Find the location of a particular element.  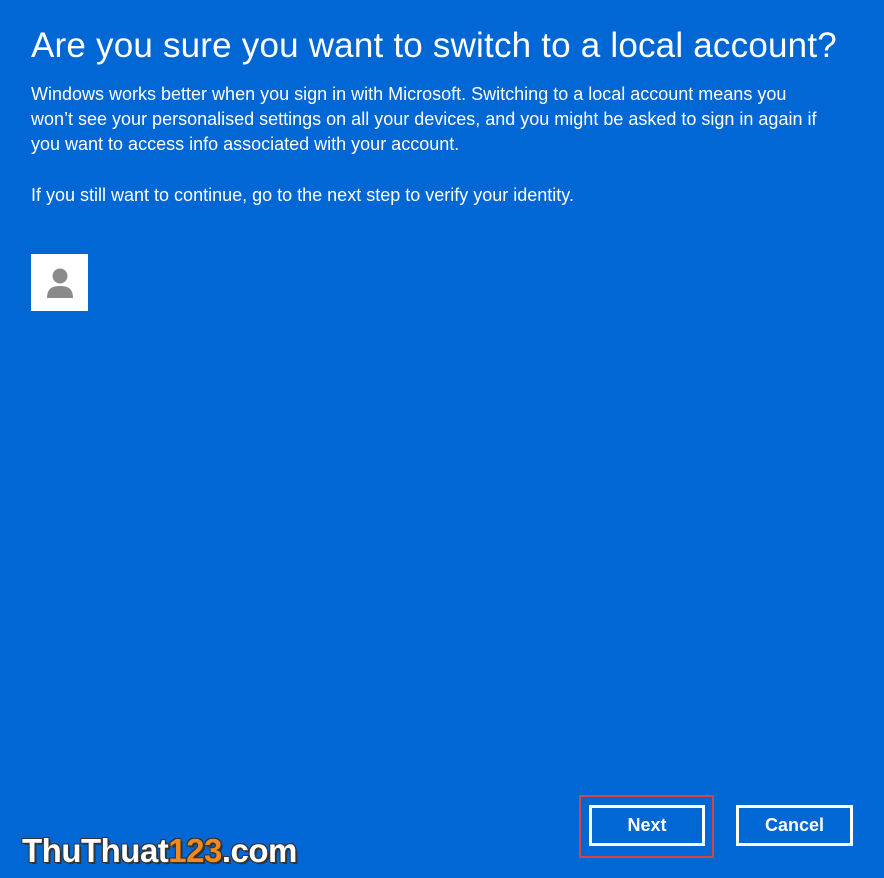

watermark-tld: .com is located at coordinates (259, 850).